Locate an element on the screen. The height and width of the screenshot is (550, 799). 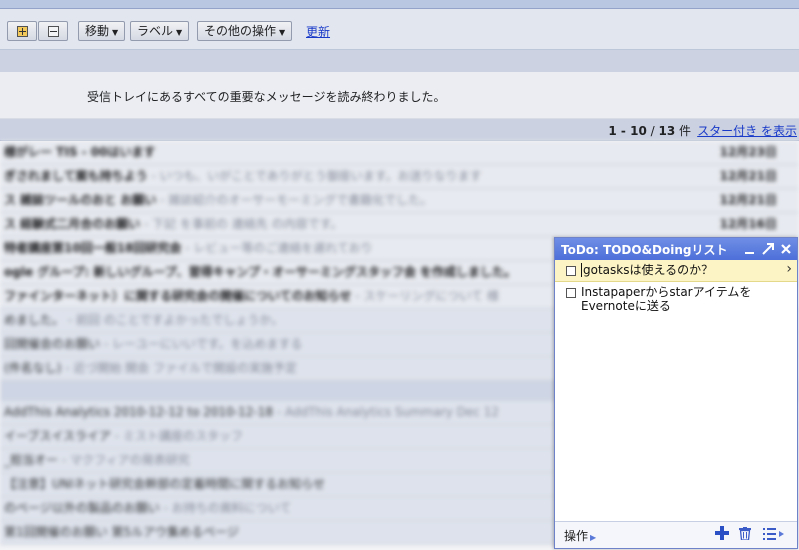
mail-subject: めました。 - 前回 のことですよかったでしょうか。 is located at coordinates (144, 320).